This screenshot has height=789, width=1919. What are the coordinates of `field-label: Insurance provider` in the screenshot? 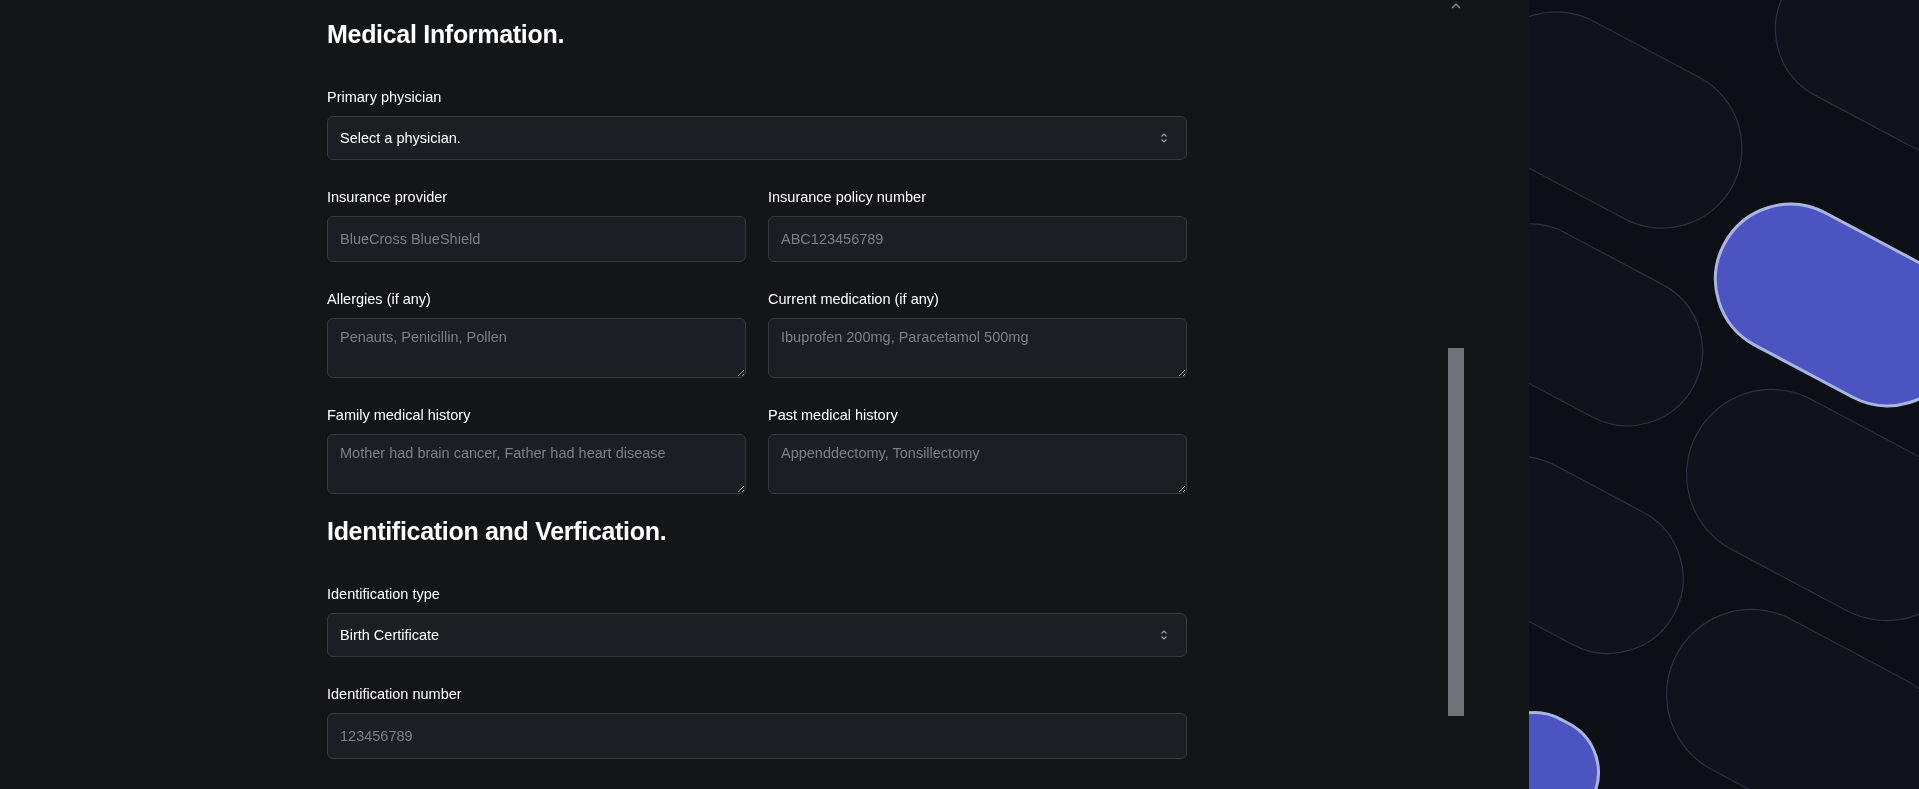 It's located at (388, 197).